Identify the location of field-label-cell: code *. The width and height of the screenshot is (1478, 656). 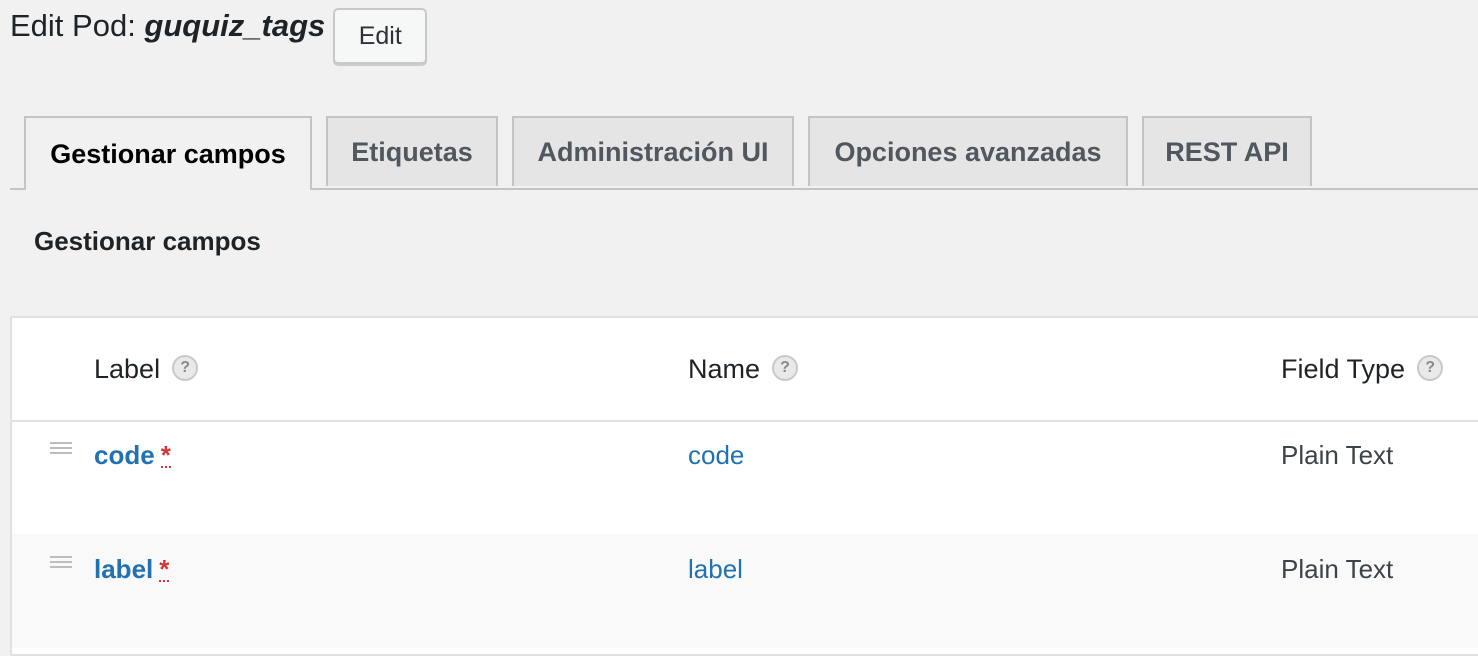
(132, 455).